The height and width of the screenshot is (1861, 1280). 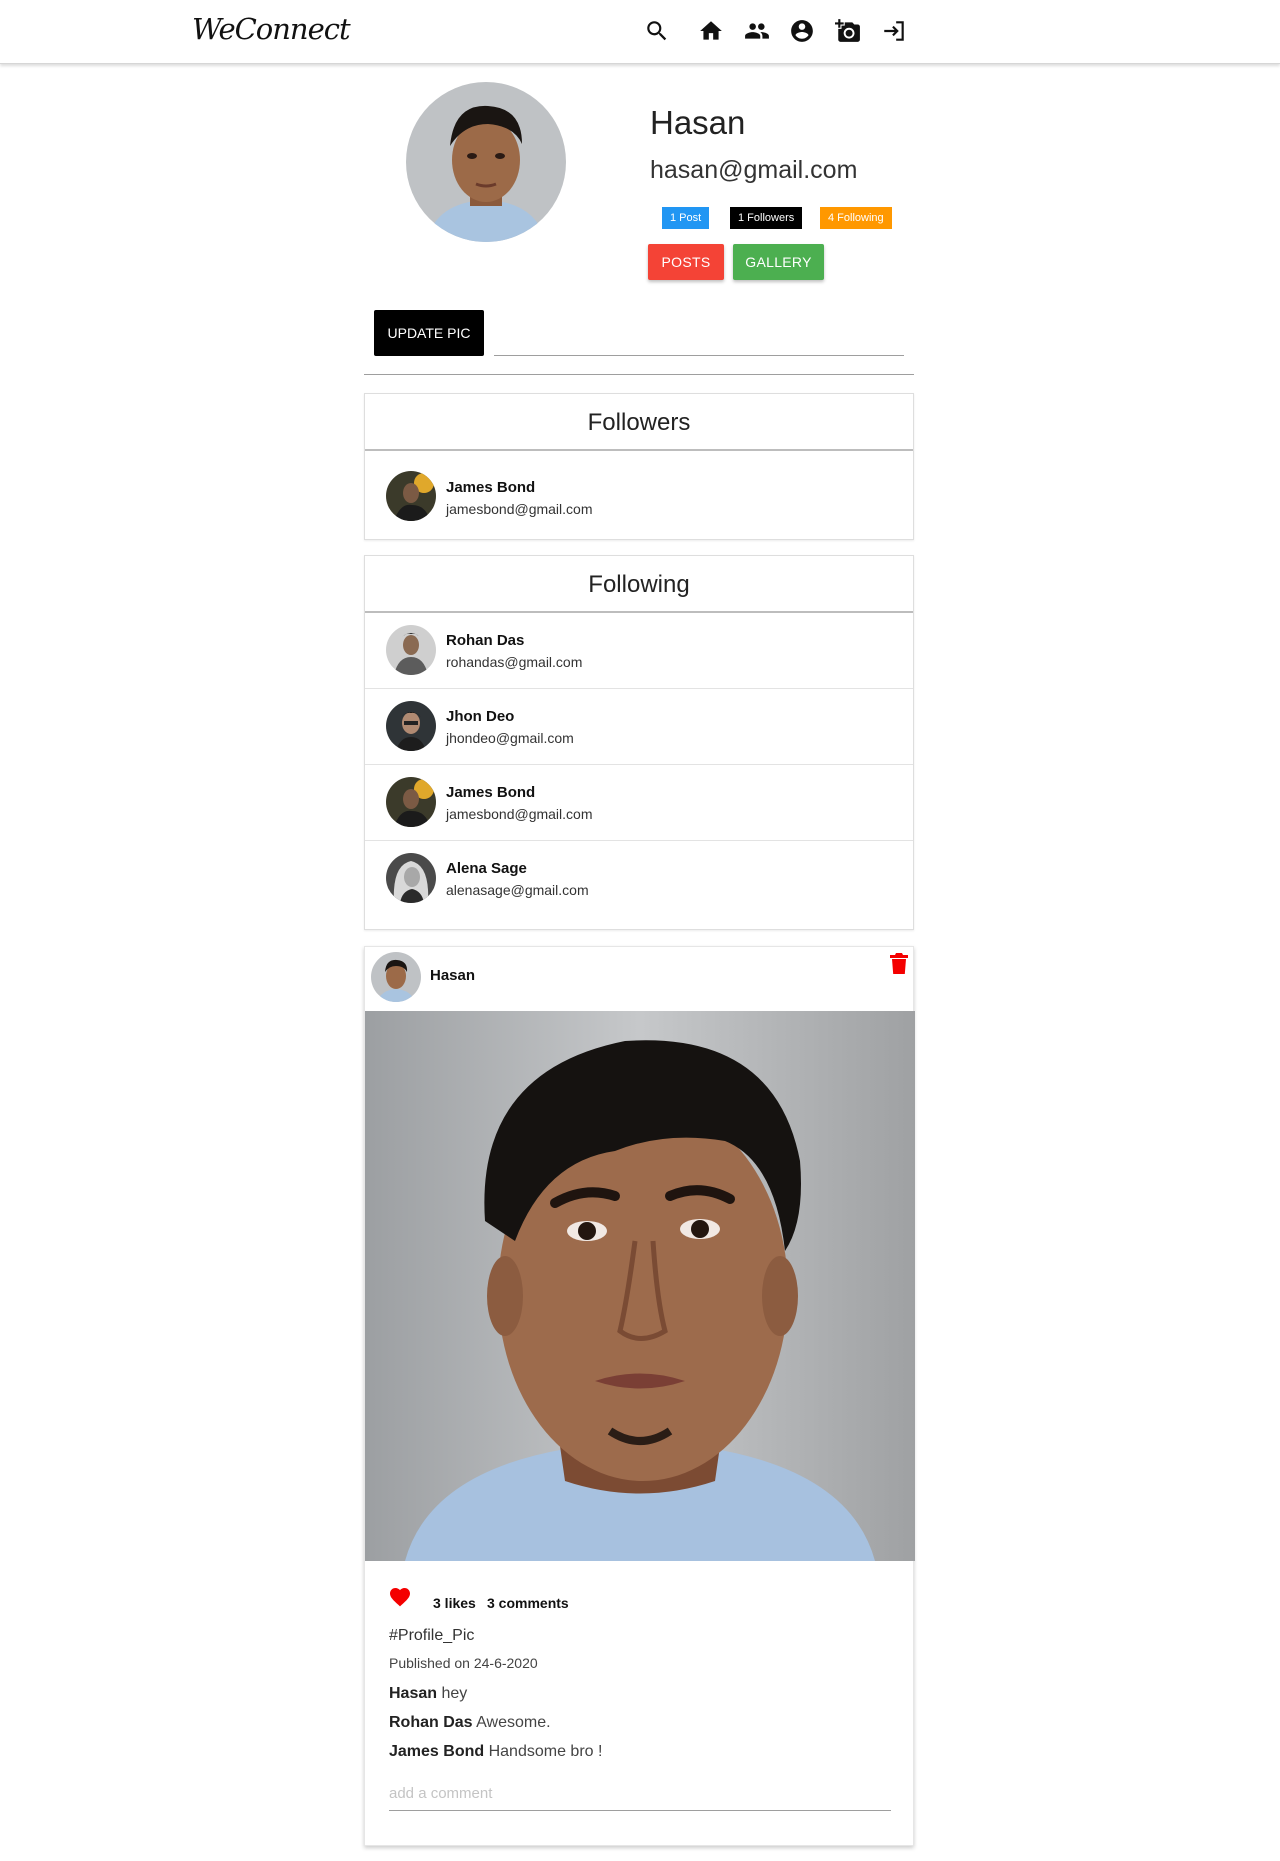 I want to click on brand-logo: WeConnect, so click(x=271, y=29).